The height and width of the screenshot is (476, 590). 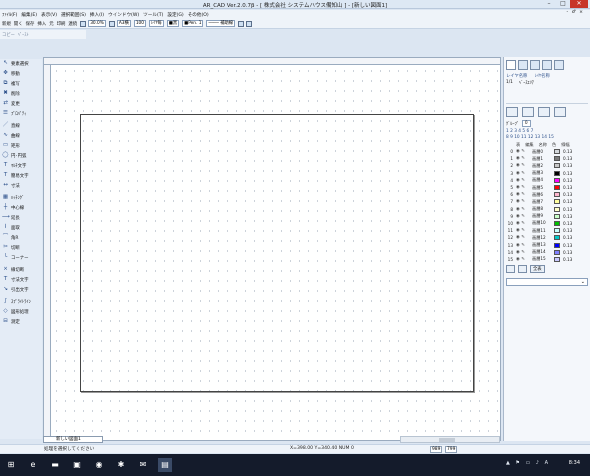 What do you see at coordinates (175, 15) in the screenshot?
I see `menu-settings: 設定(G)` at bounding box center [175, 15].